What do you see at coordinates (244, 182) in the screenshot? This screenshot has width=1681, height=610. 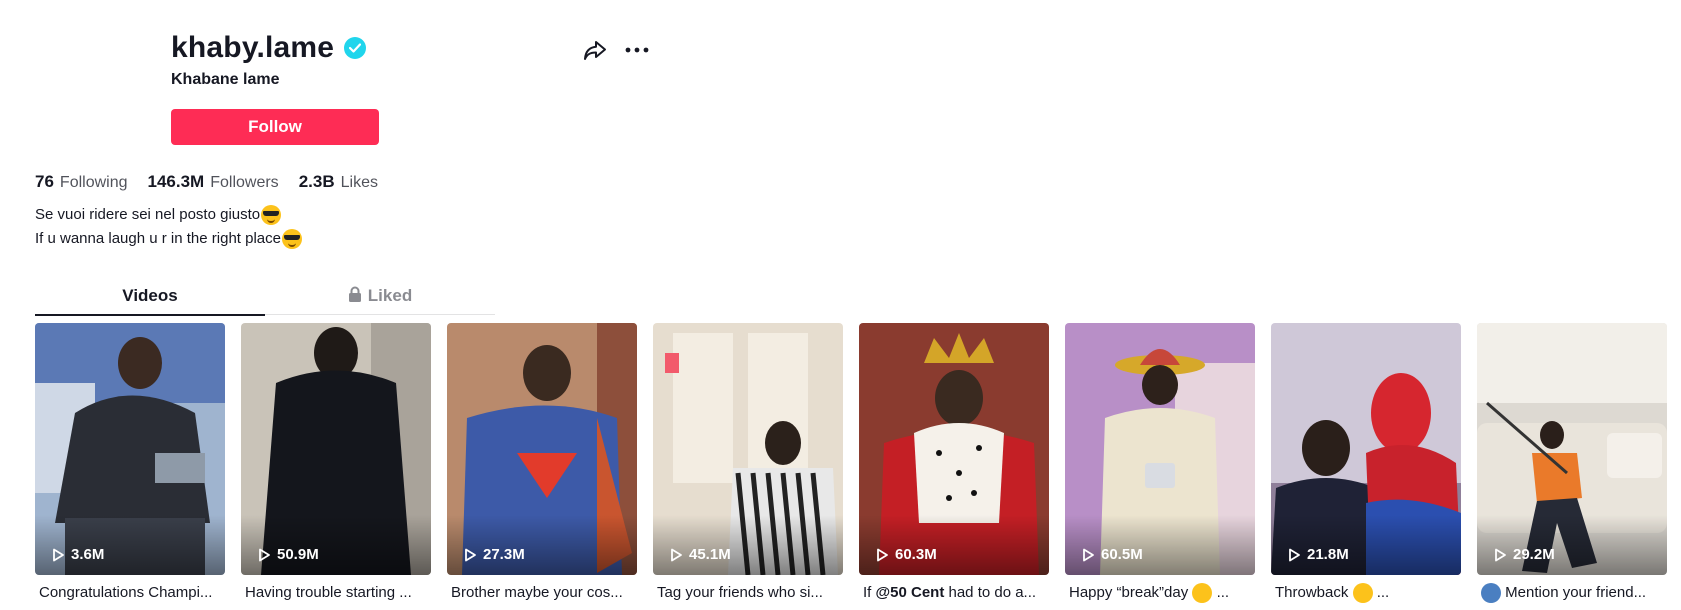 I see `followers-label: Followers` at bounding box center [244, 182].